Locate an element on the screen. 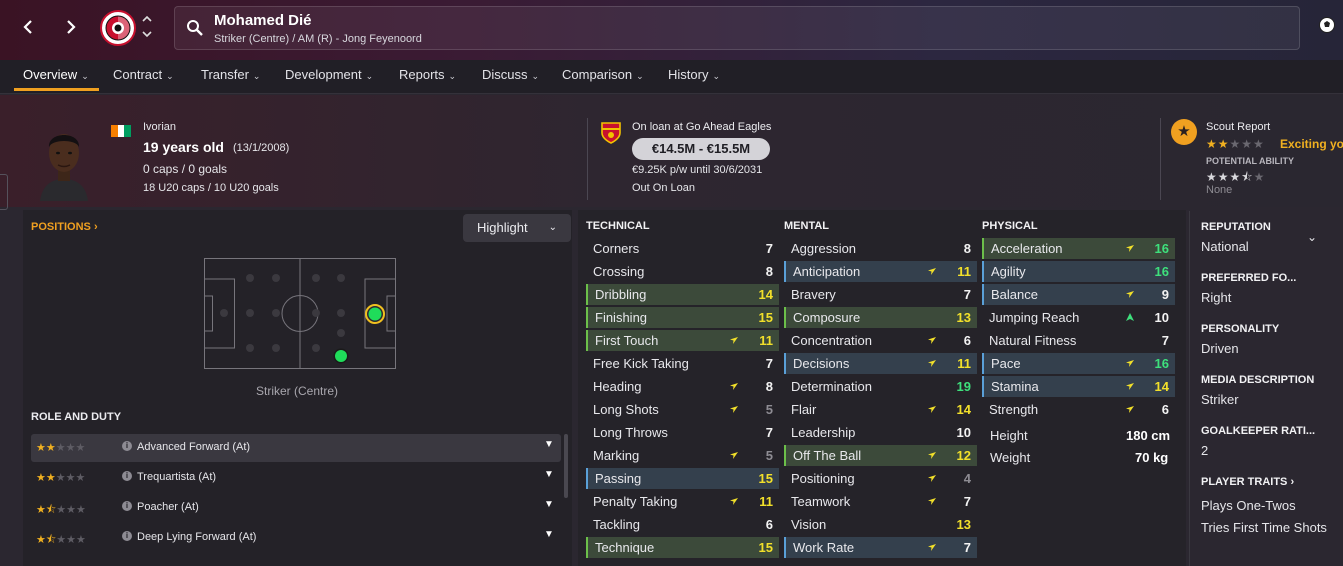 This screenshot has height=566, width=1343. role-row: ★⯪★★★ i Deep Lying Forward (At) ▼ is located at coordinates (296, 538).